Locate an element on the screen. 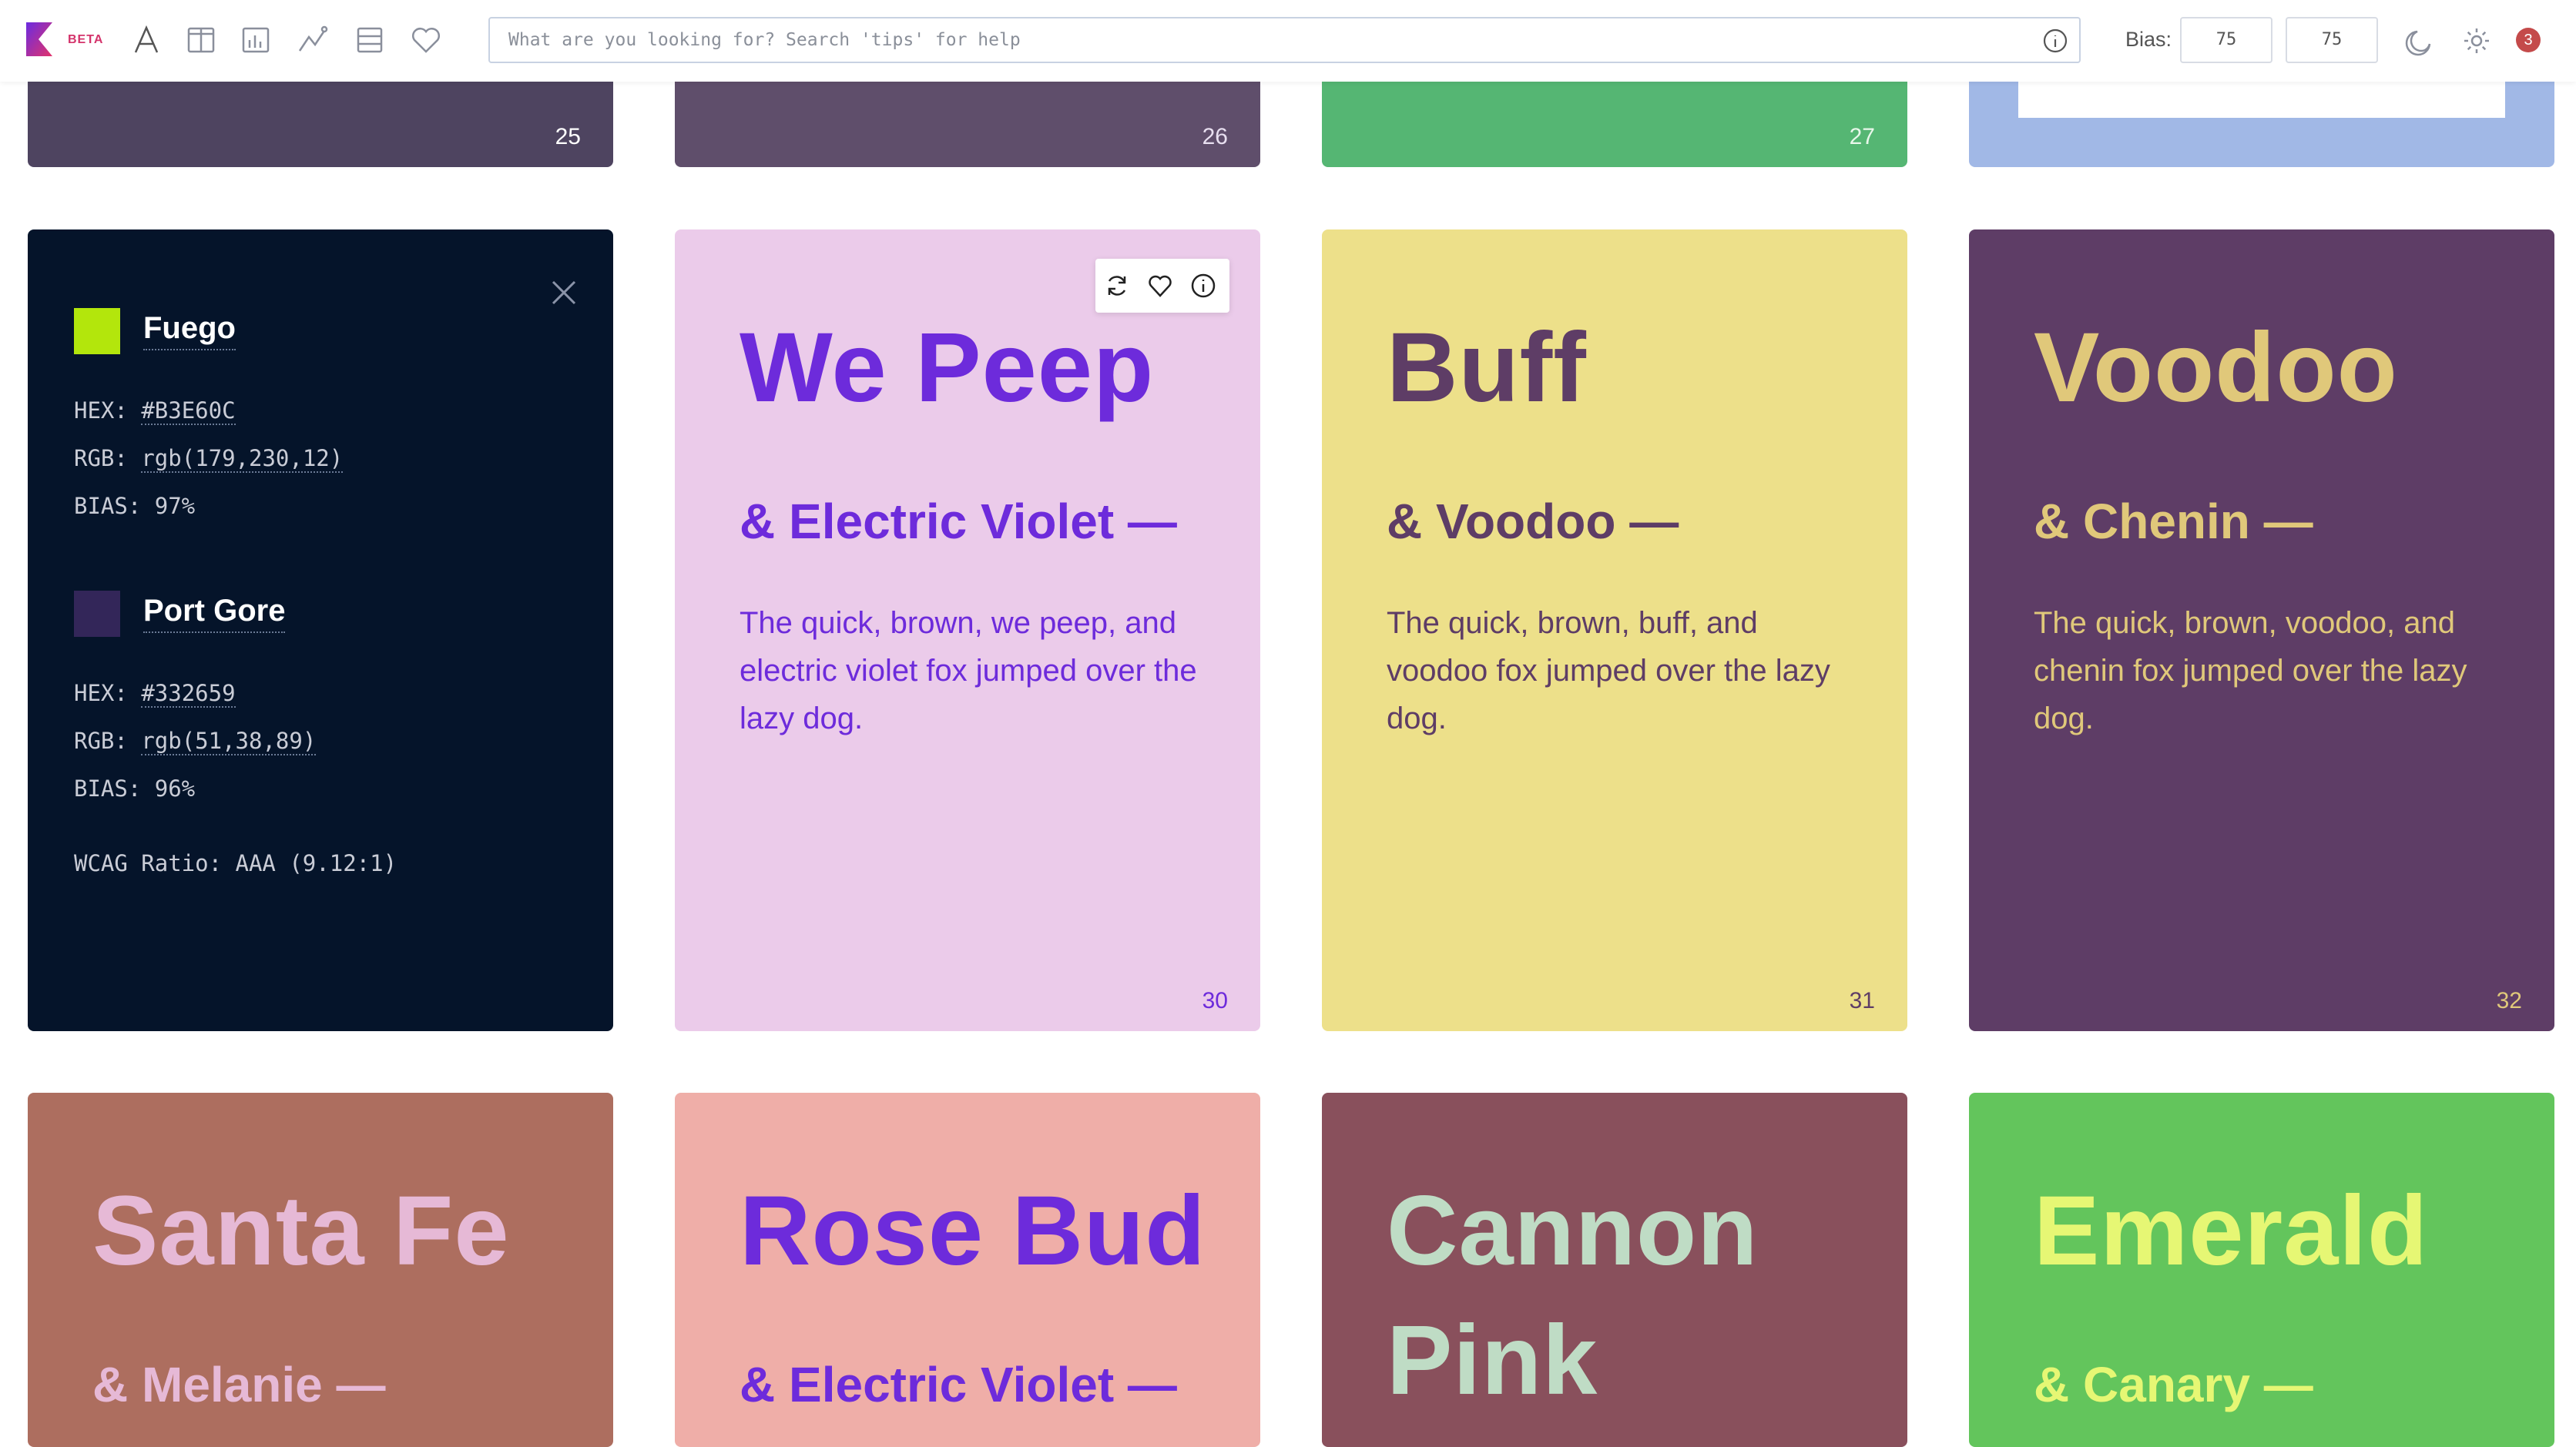 This screenshot has height=1447, width=2576. color-name: Fuego is located at coordinates (189, 330).